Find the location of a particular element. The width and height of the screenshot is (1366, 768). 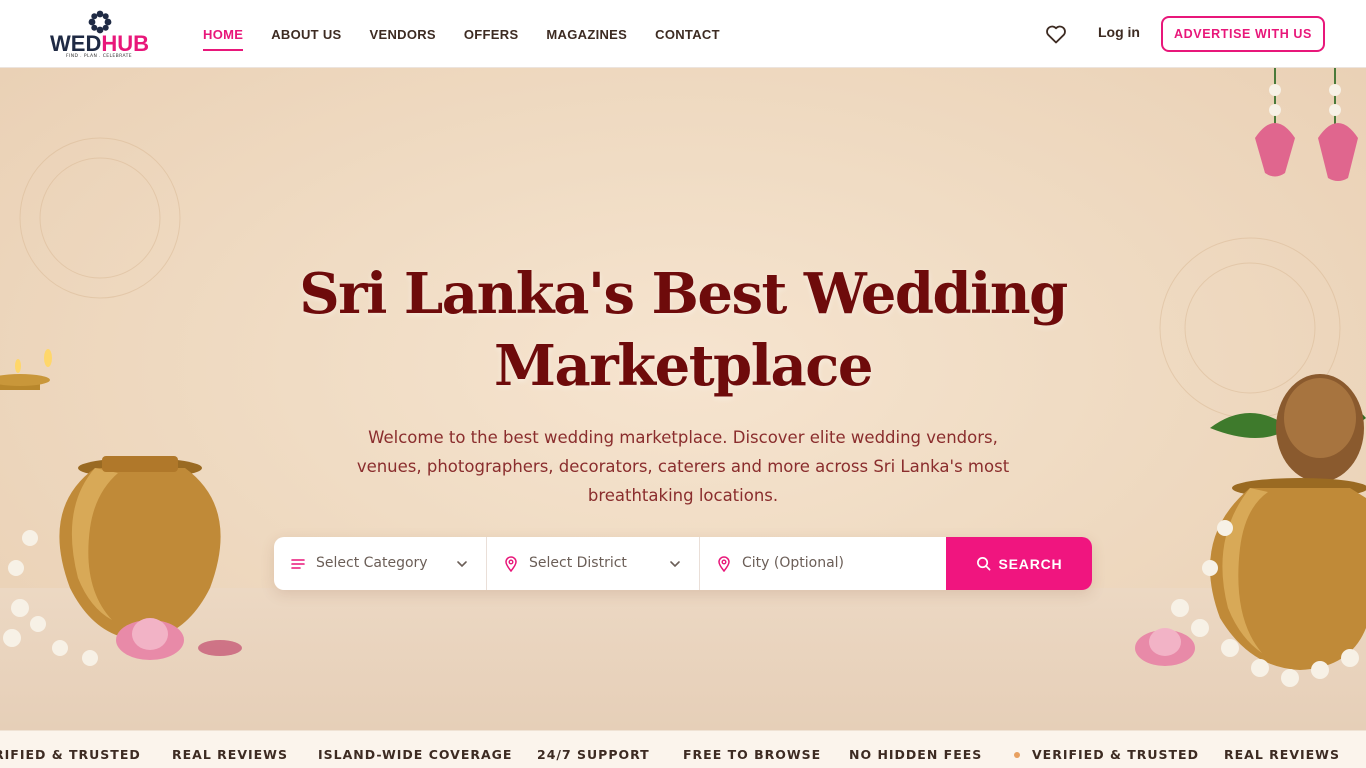

search-button: SEARCH is located at coordinates (1019, 563).